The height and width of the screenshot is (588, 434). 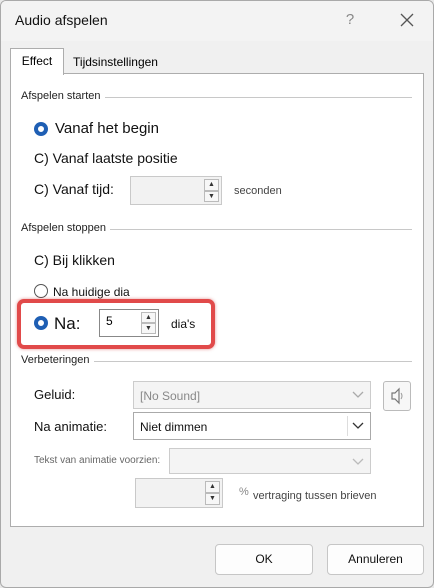 What do you see at coordinates (252, 426) in the screenshot?
I see `after-animation-select: Niet dimmen` at bounding box center [252, 426].